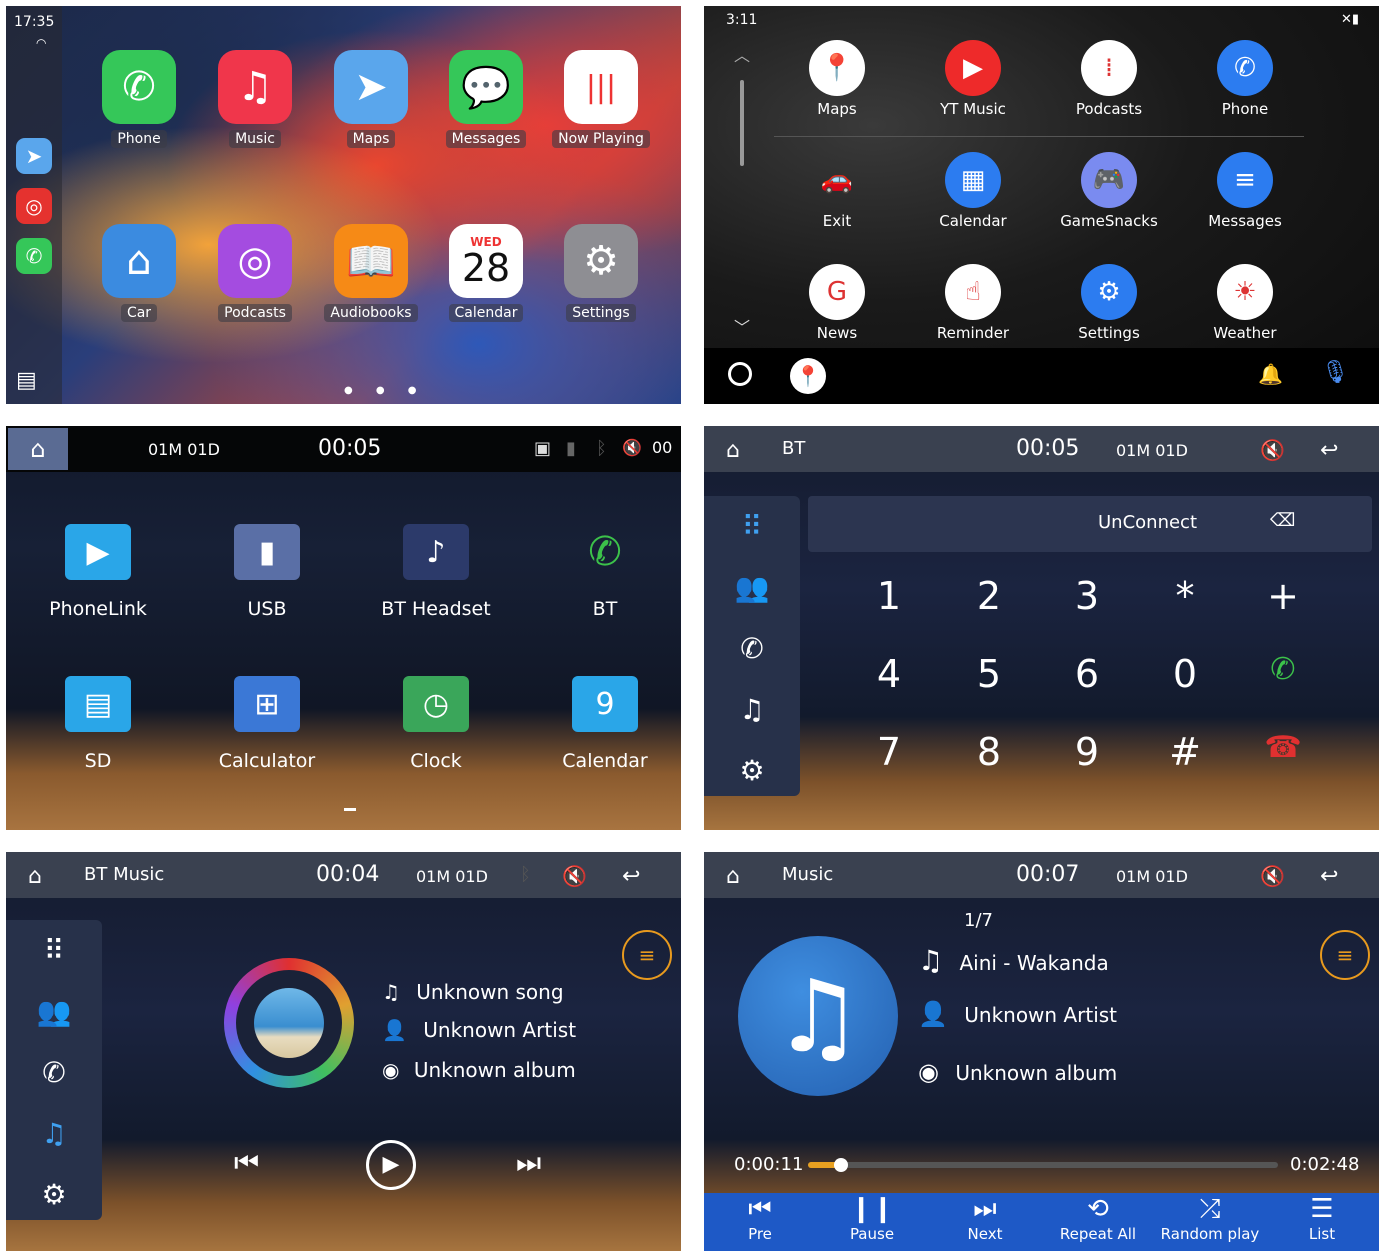 Image resolution: width=1384 pixels, height=1251 pixels. What do you see at coordinates (98, 572) in the screenshot?
I see `app-phonelink: ▶ PhoneLink` at bounding box center [98, 572].